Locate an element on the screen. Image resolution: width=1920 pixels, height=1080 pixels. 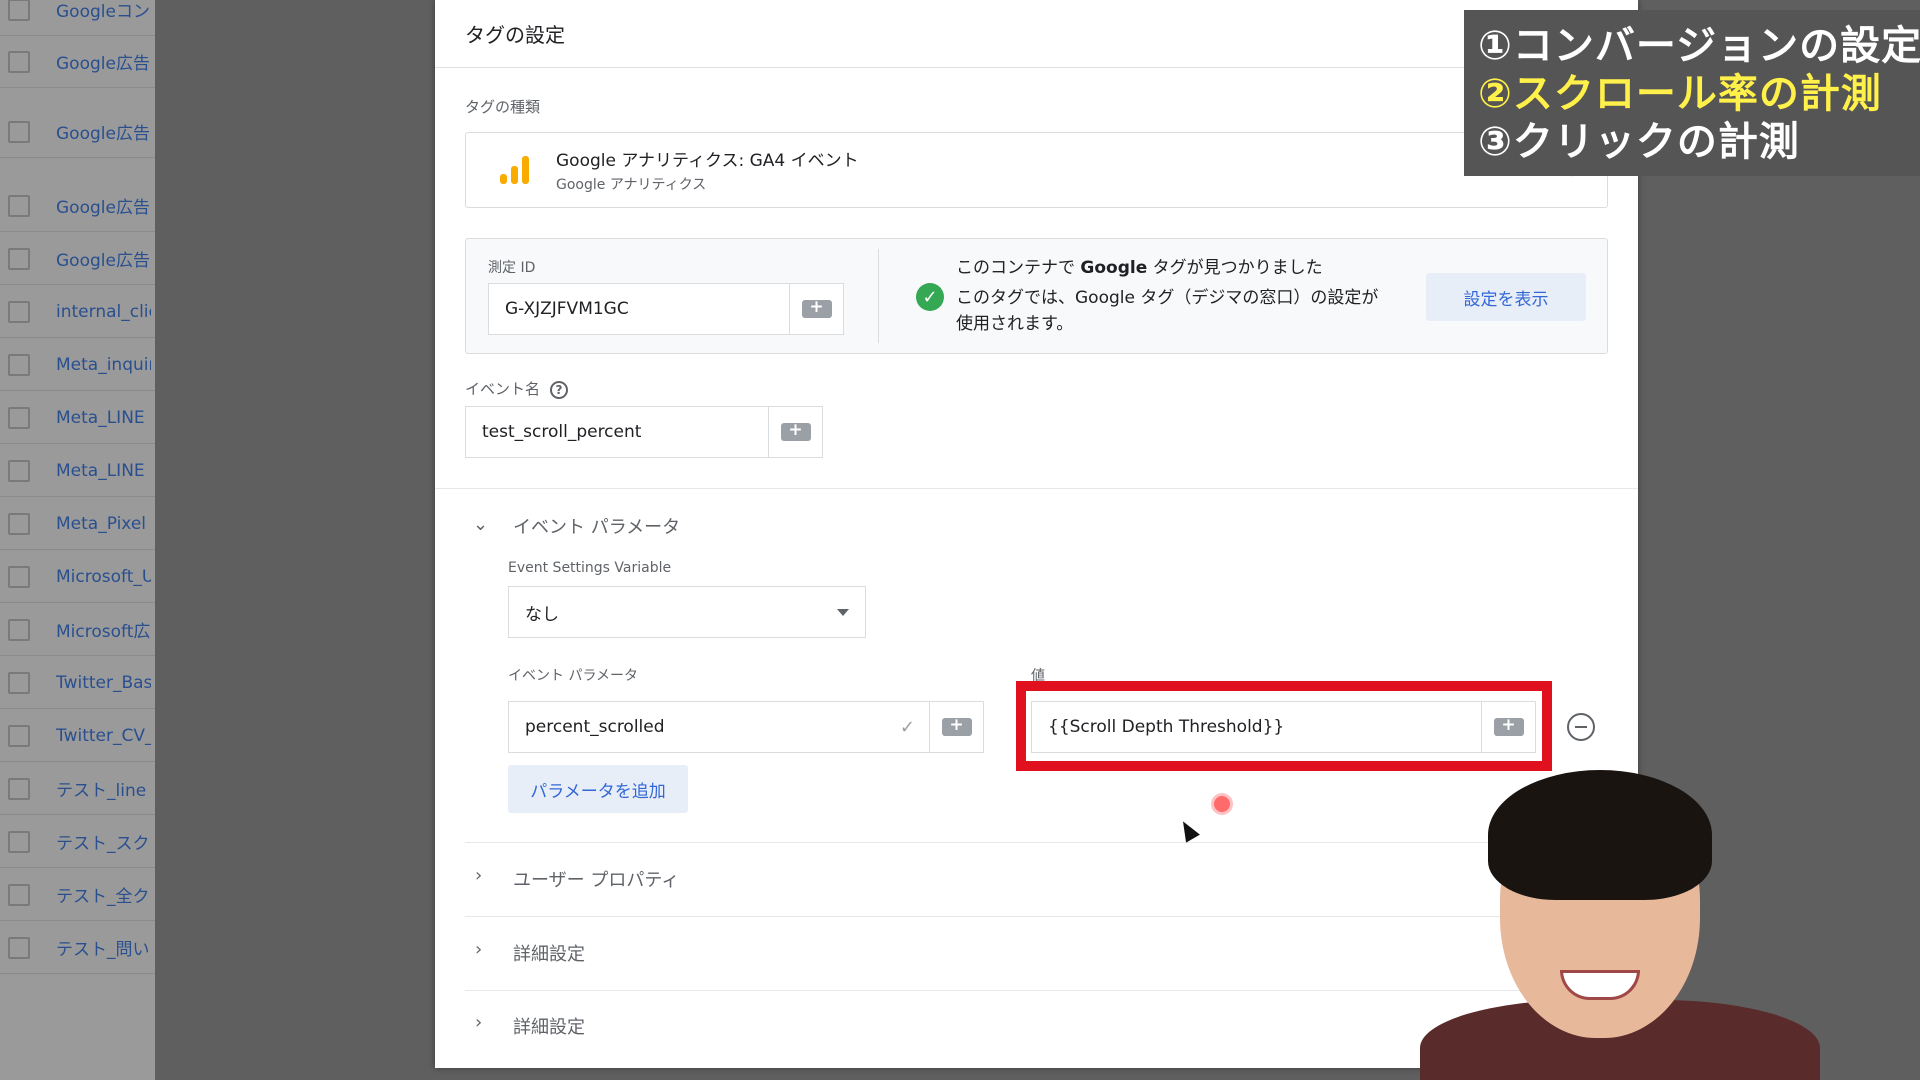
notice-line-1: このコンテナで Google タグが見つかりました is located at coordinates (1139, 268).